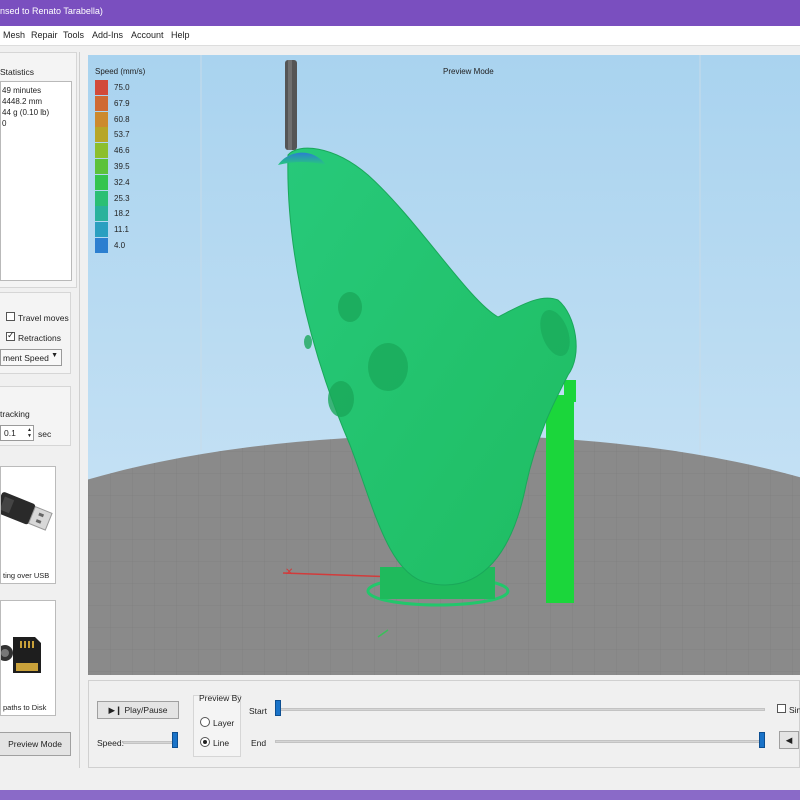  What do you see at coordinates (122, 166) in the screenshot?
I see `legend-value: 39.5` at bounding box center [122, 166].